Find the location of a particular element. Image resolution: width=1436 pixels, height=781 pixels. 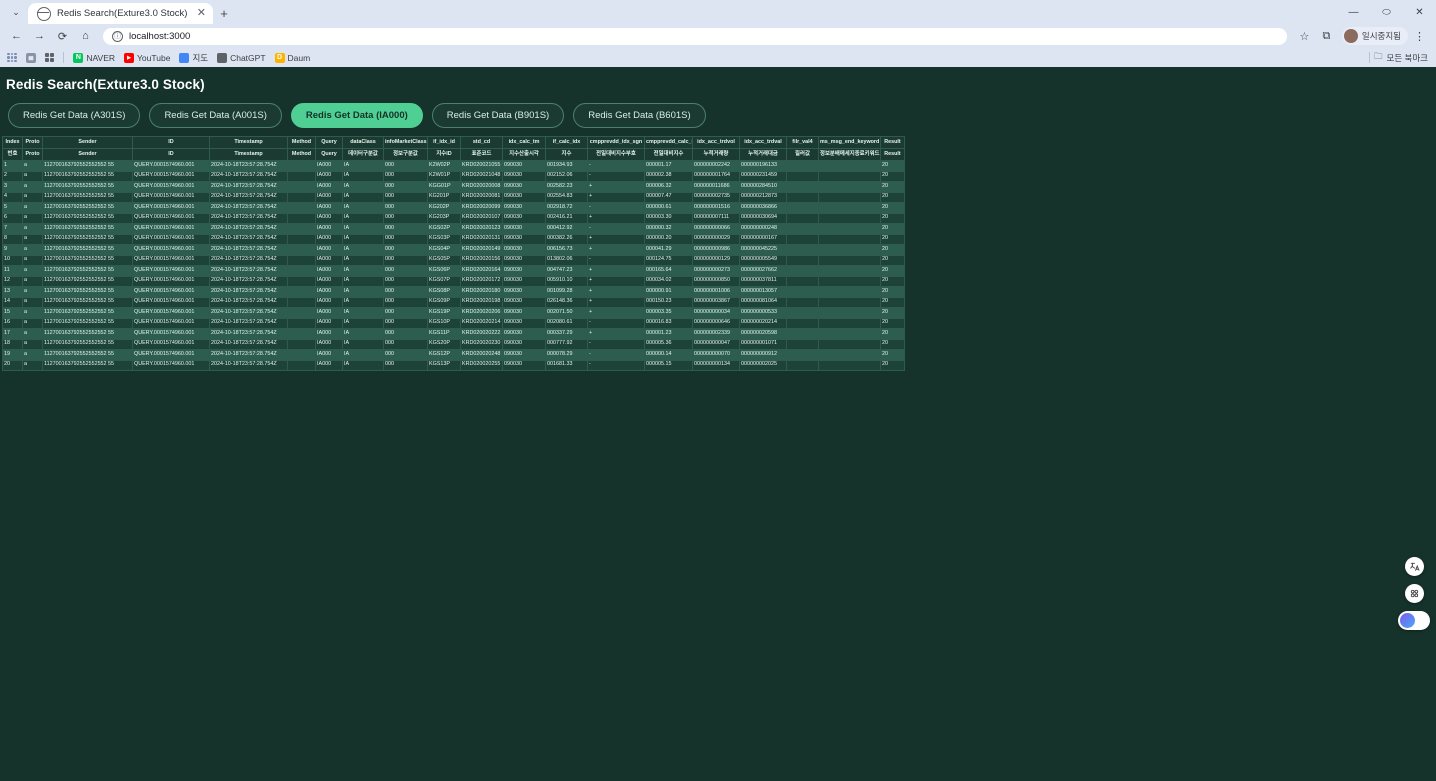

col-header-index: Index is located at coordinates (12, 142).